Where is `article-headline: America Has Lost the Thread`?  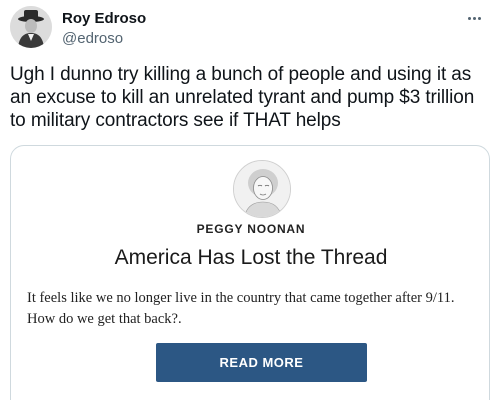 article-headline: America Has Lost the Thread is located at coordinates (250, 258).